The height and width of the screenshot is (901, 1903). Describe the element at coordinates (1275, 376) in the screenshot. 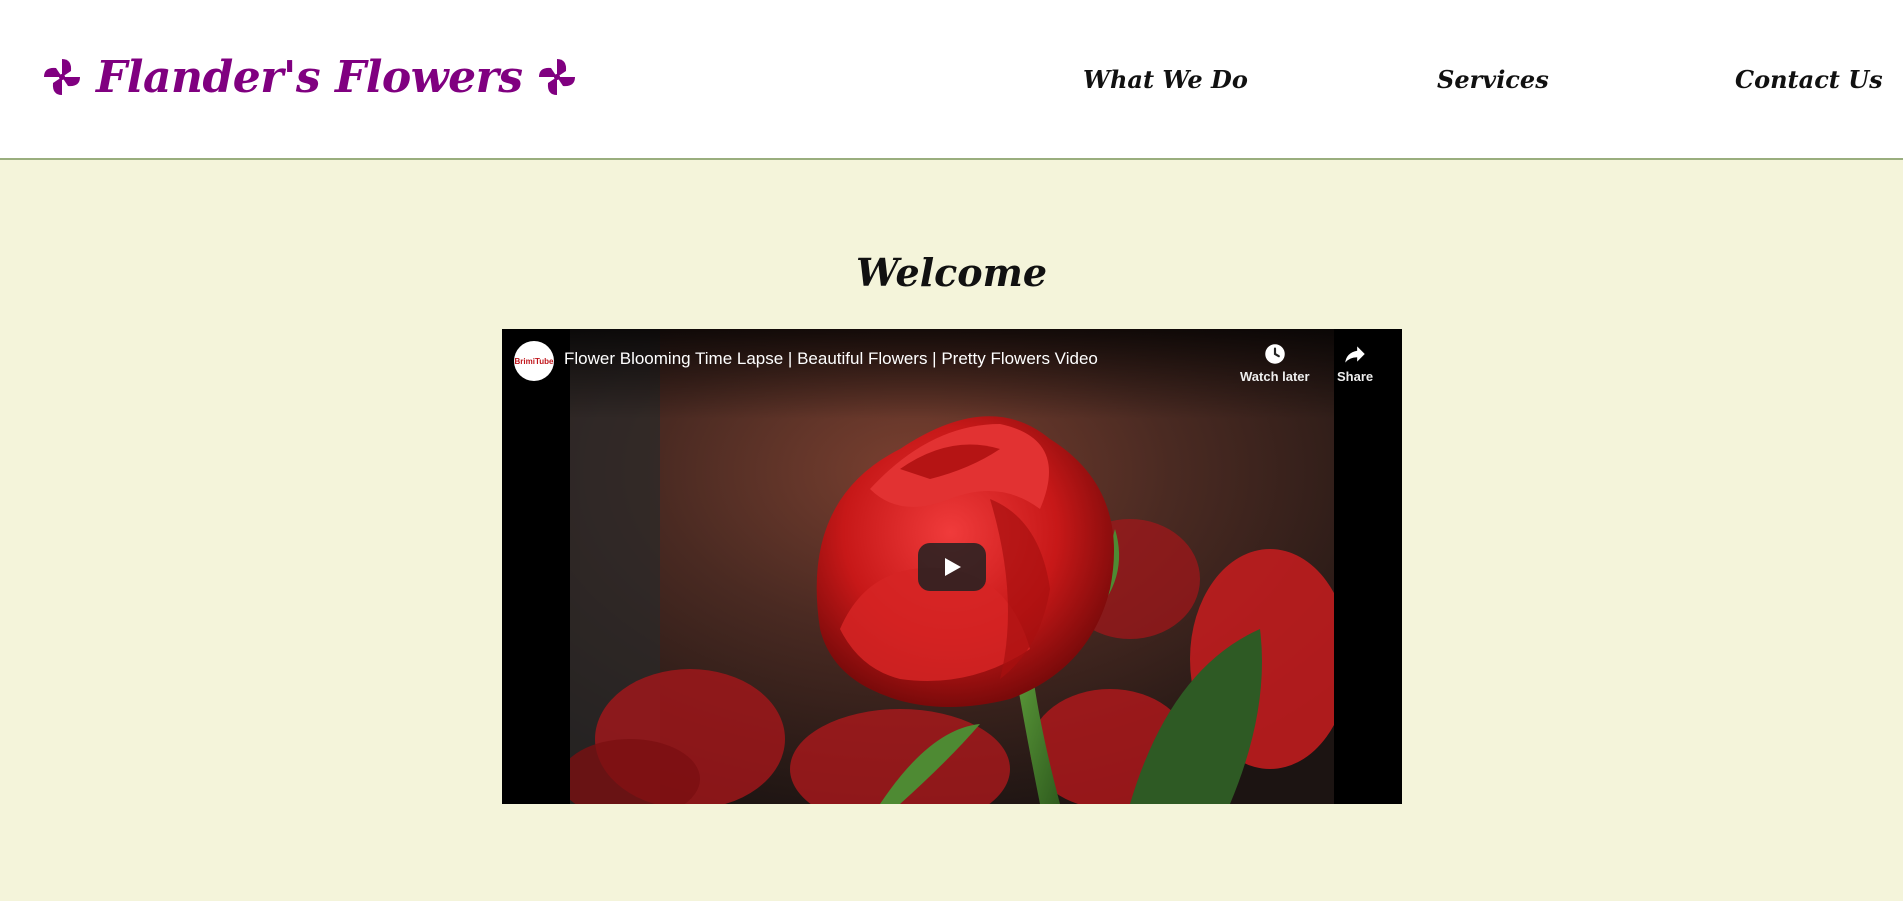

I see `watch-later-label: Watch later` at that location.